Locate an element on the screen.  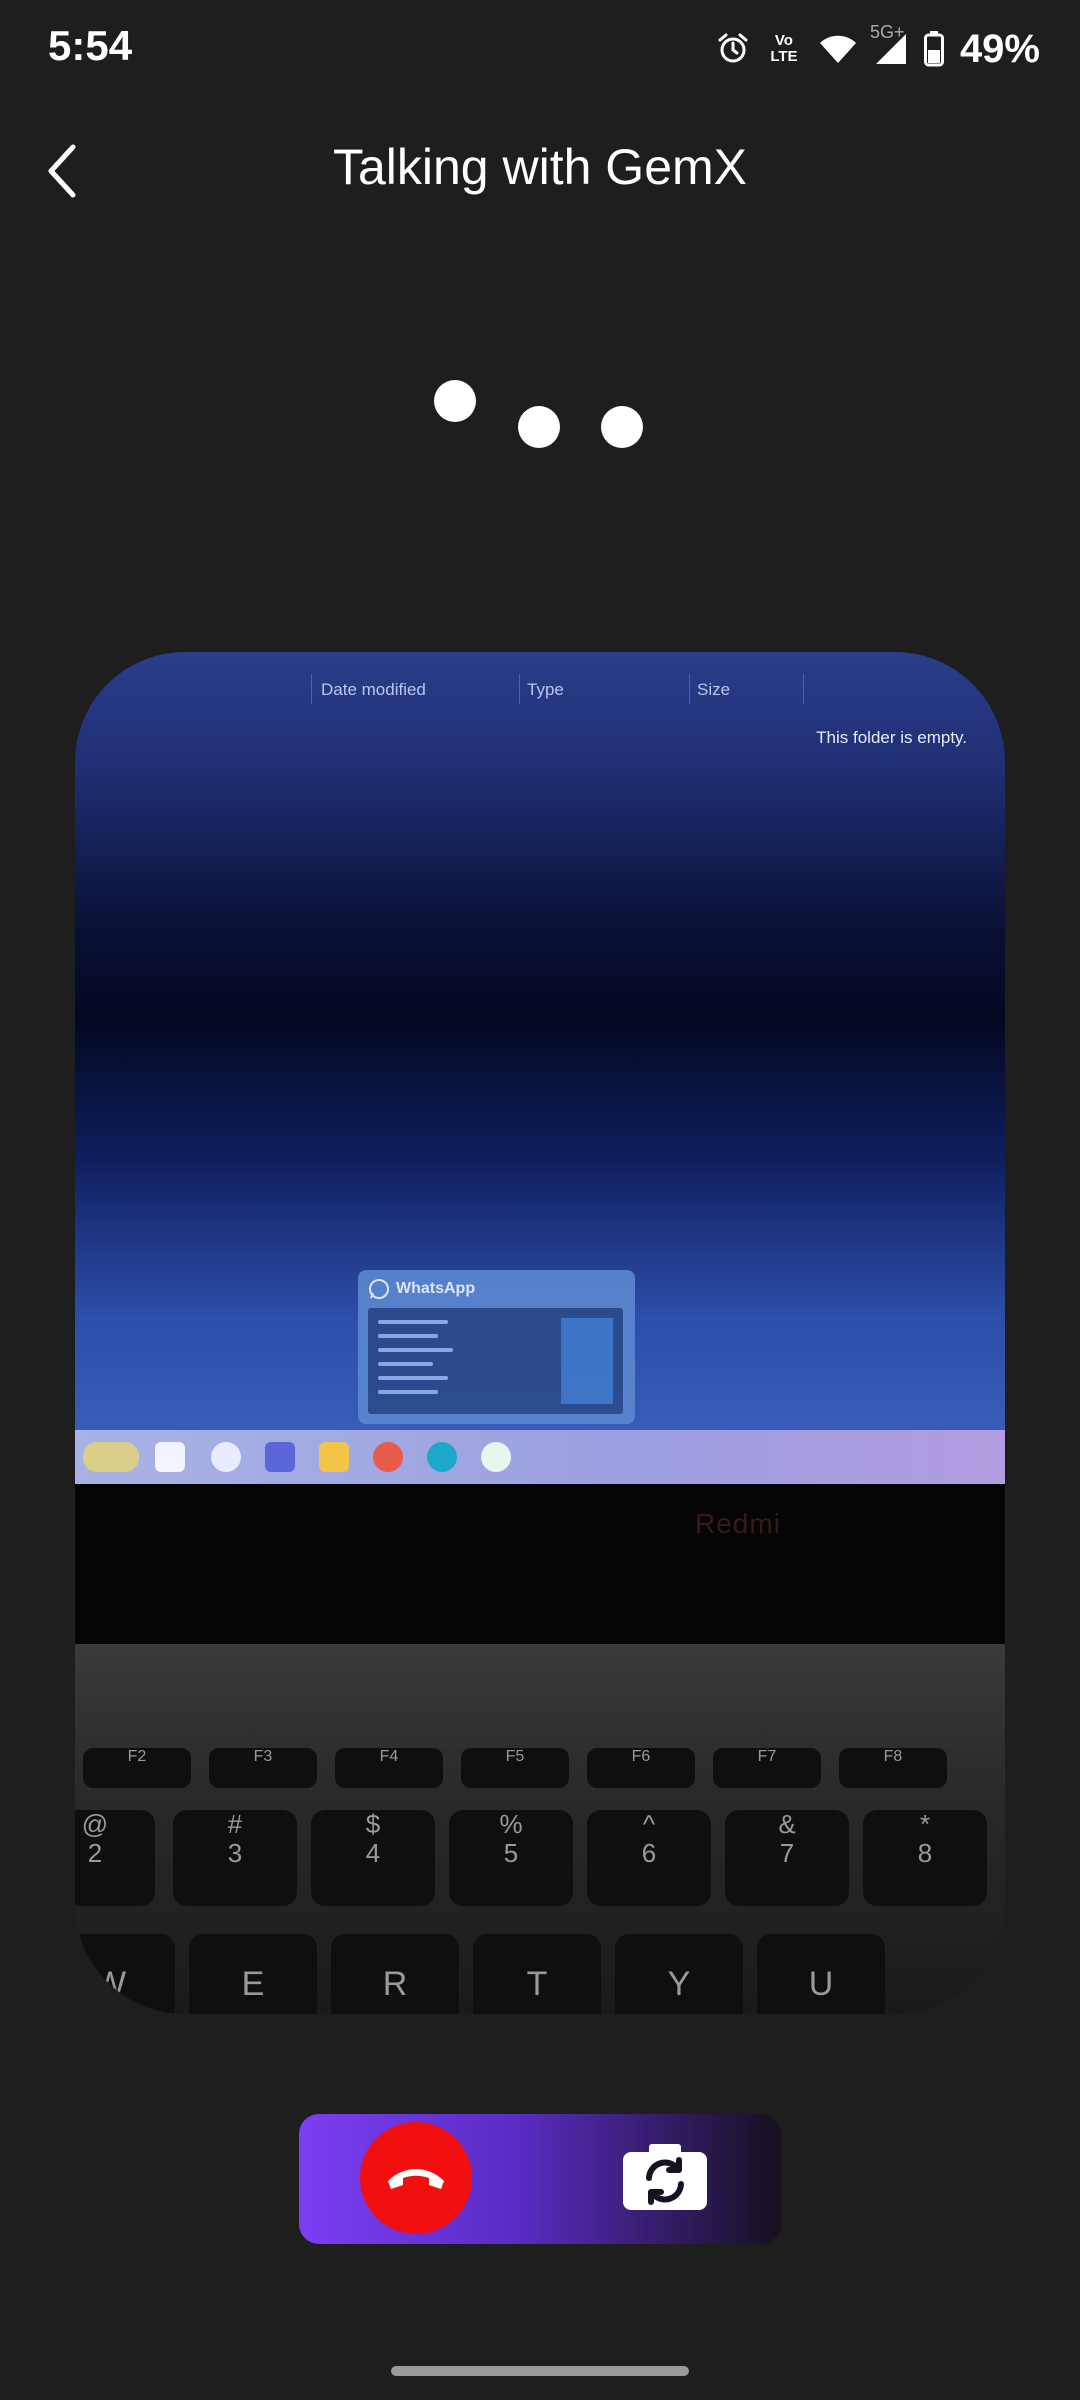
key-8: * 8 is located at coordinates (925, 1858).